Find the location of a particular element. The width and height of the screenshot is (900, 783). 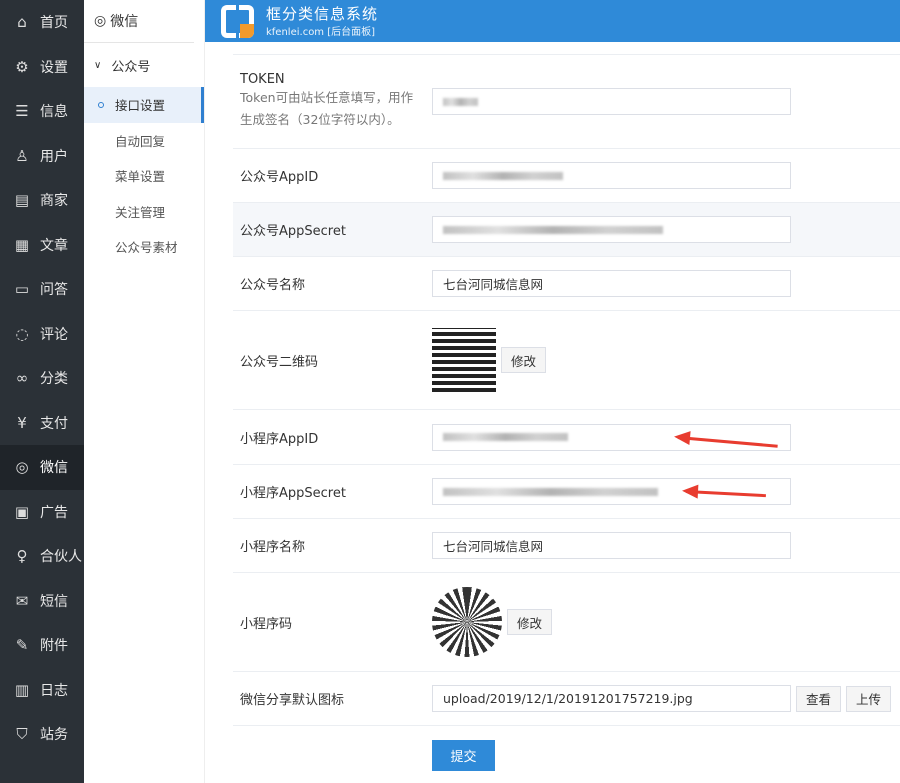

nav-item-1: ⚙ 设置 is located at coordinates (42, 67).